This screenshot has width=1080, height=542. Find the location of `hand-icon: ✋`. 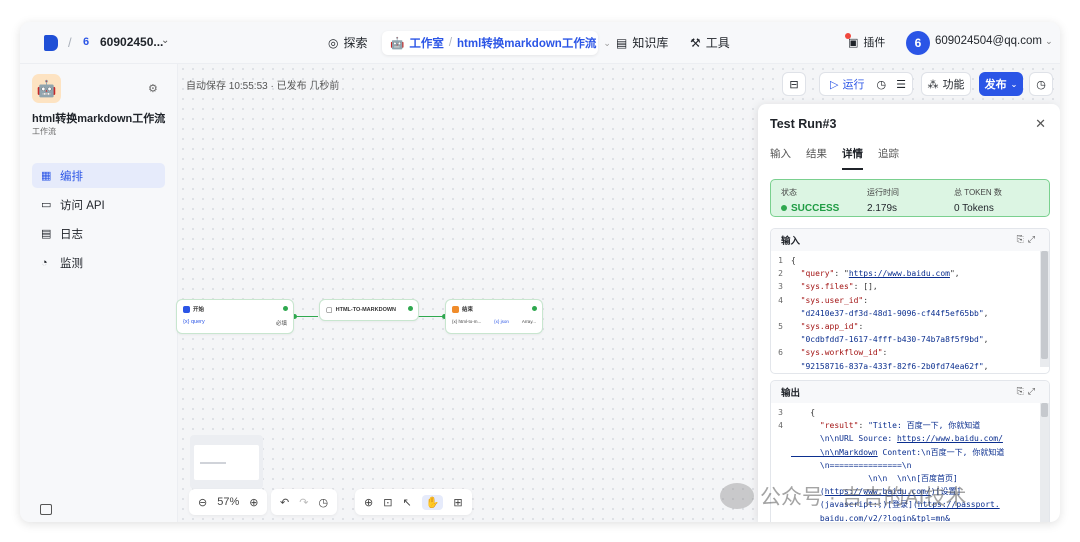

hand-icon: ✋ is located at coordinates (432, 502).